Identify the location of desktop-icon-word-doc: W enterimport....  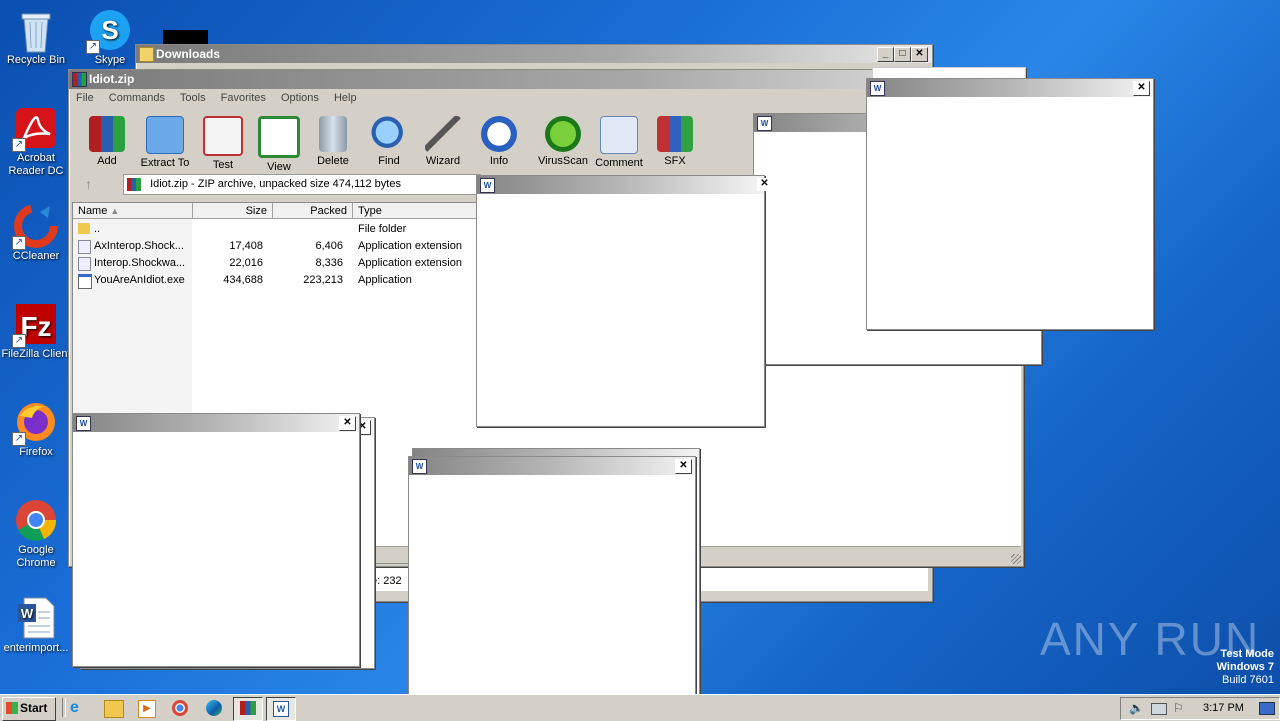
(36, 625).